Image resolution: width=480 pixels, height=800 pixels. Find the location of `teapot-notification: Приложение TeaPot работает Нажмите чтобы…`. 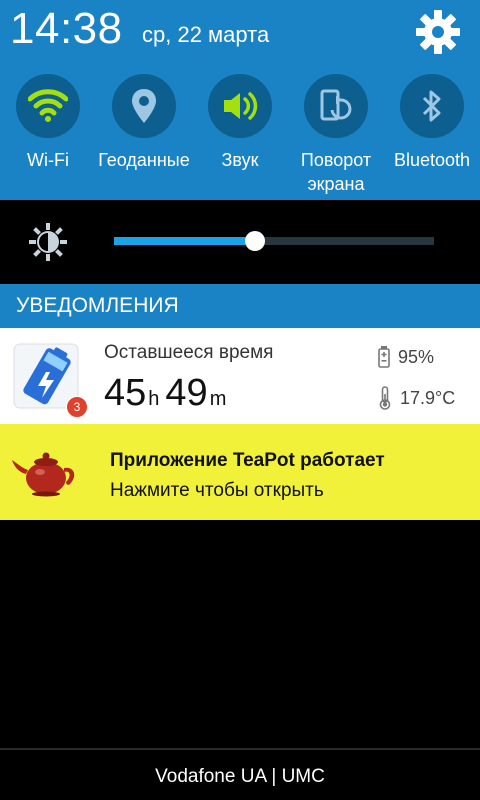

teapot-notification: Приложение TeaPot работает Нажмите чтобы… is located at coordinates (240, 472).